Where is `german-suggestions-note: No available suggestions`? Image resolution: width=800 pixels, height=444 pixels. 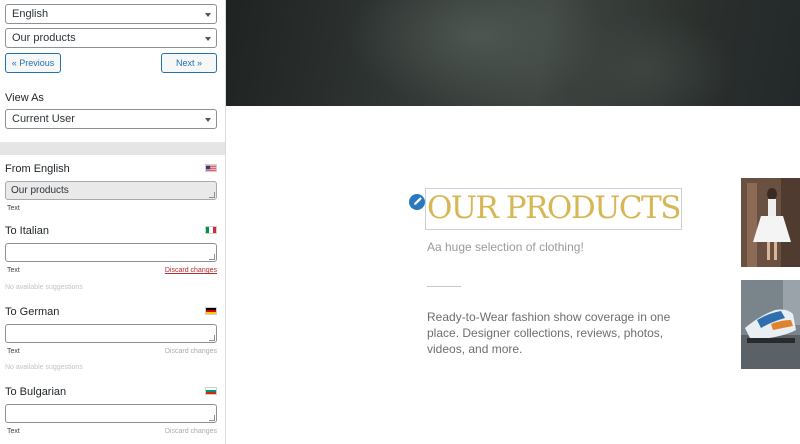 german-suggestions-note: No available suggestions is located at coordinates (44, 367).